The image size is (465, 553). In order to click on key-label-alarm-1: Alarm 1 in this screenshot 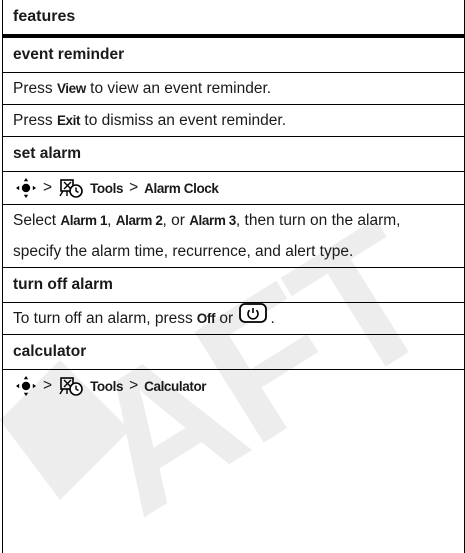, I will do `click(84, 220)`.